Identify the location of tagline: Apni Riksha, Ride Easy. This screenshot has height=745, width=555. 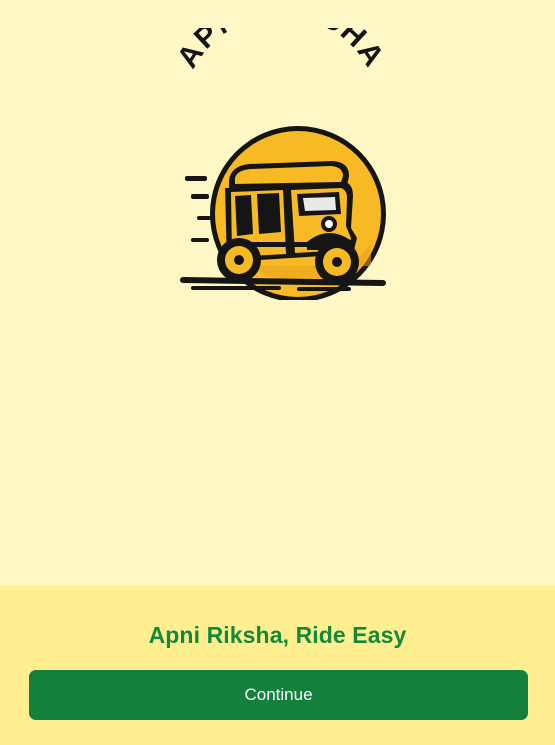
(277, 635).